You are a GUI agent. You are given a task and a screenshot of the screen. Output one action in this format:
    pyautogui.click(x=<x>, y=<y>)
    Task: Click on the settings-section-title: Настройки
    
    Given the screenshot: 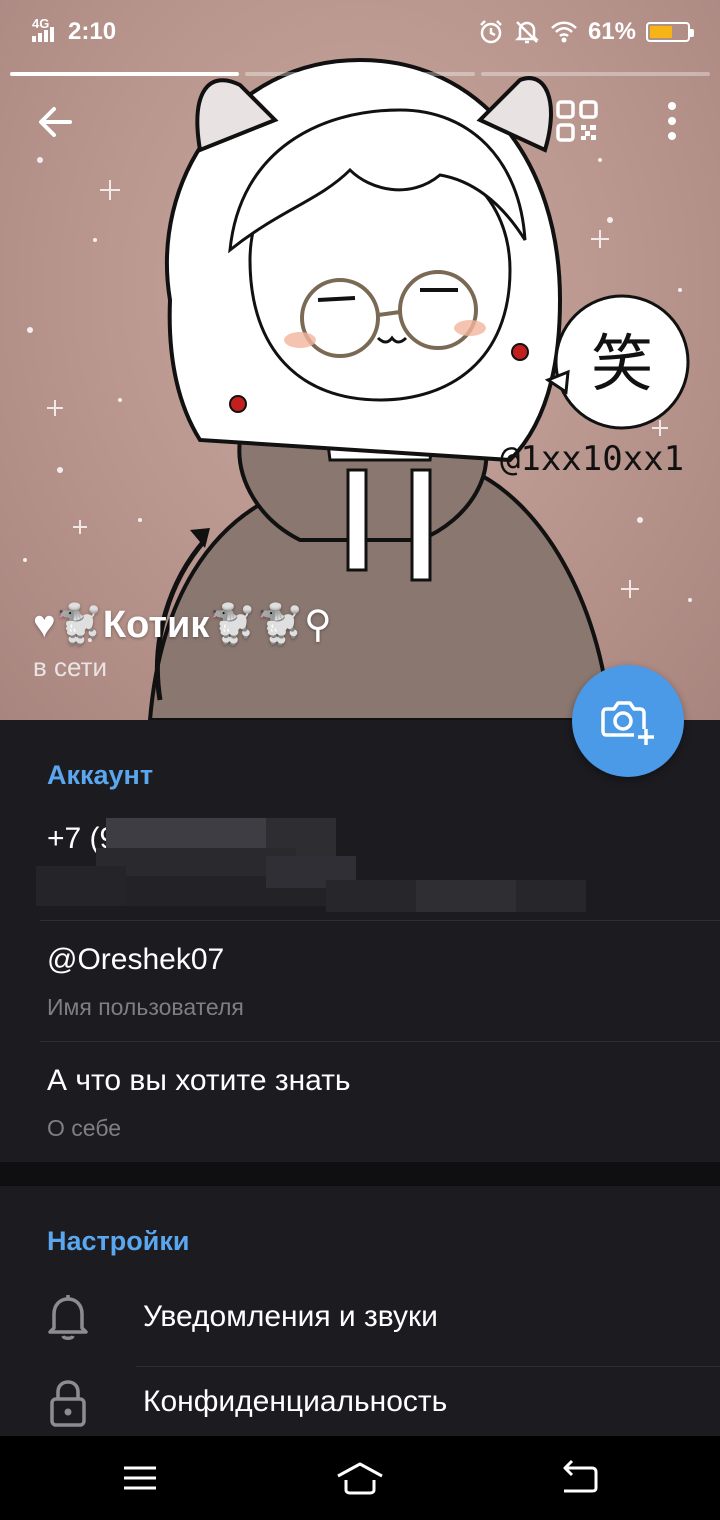 What is the action you would take?
    pyautogui.click(x=118, y=1241)
    